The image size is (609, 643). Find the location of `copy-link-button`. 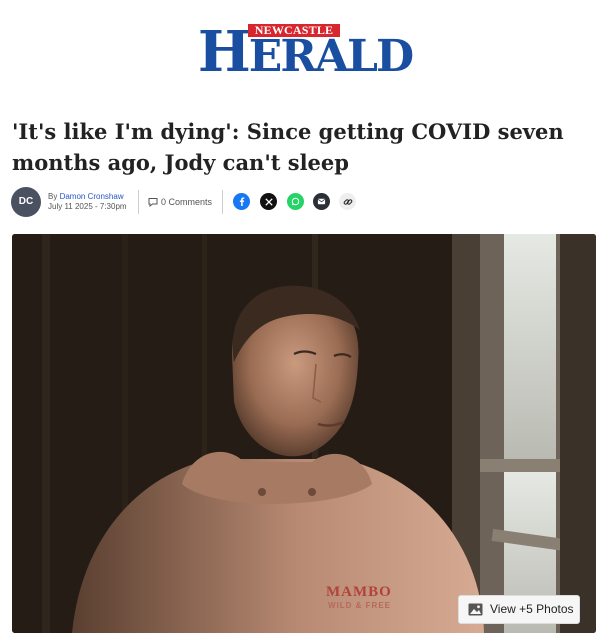

copy-link-button is located at coordinates (347, 201).